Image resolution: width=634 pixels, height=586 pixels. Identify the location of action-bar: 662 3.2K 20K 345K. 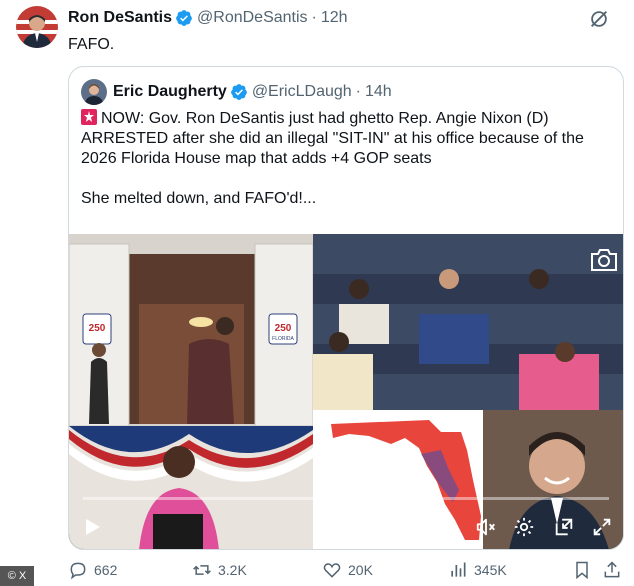
(346, 570).